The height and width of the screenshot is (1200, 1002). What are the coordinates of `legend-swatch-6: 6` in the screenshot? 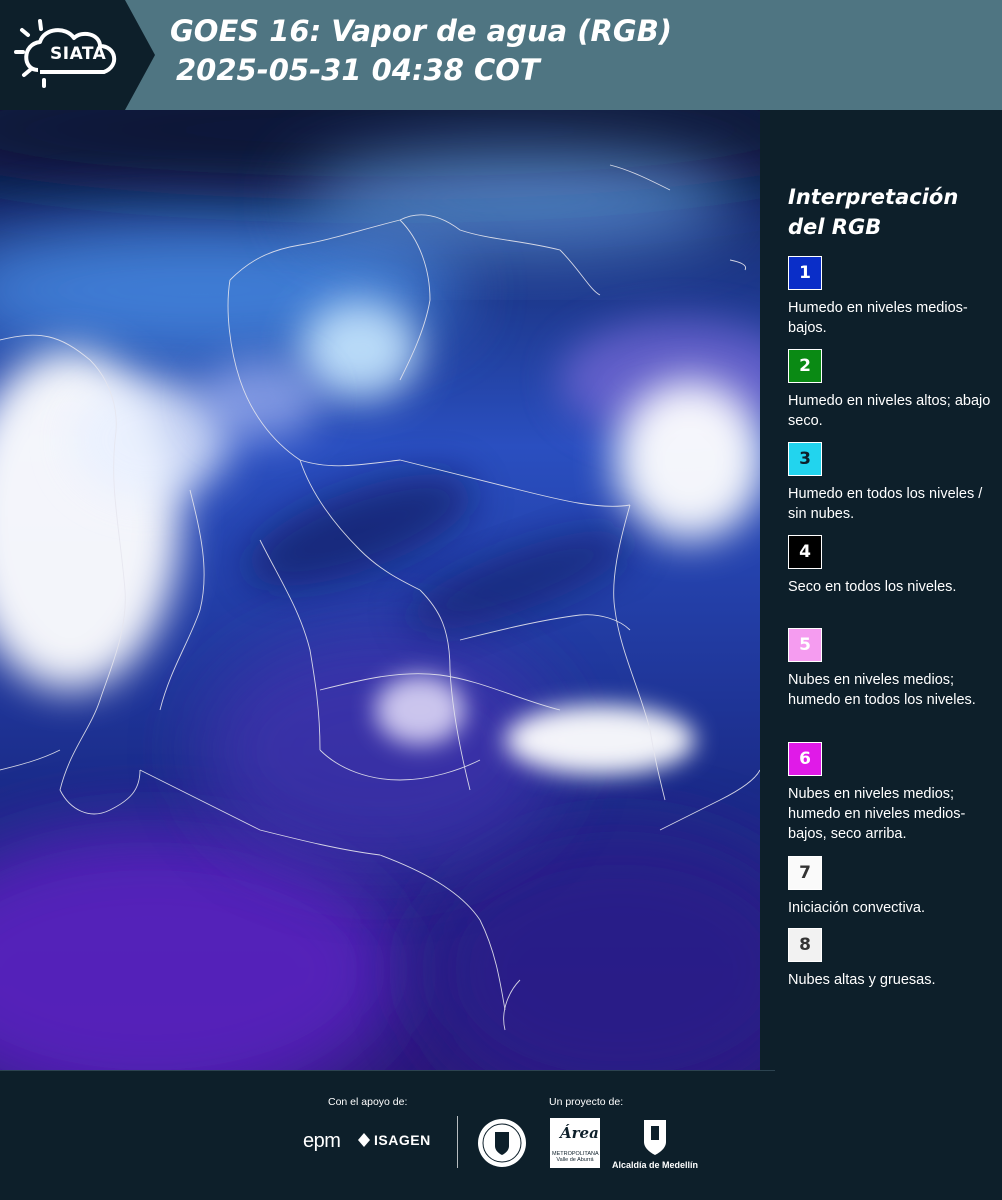 It's located at (805, 759).